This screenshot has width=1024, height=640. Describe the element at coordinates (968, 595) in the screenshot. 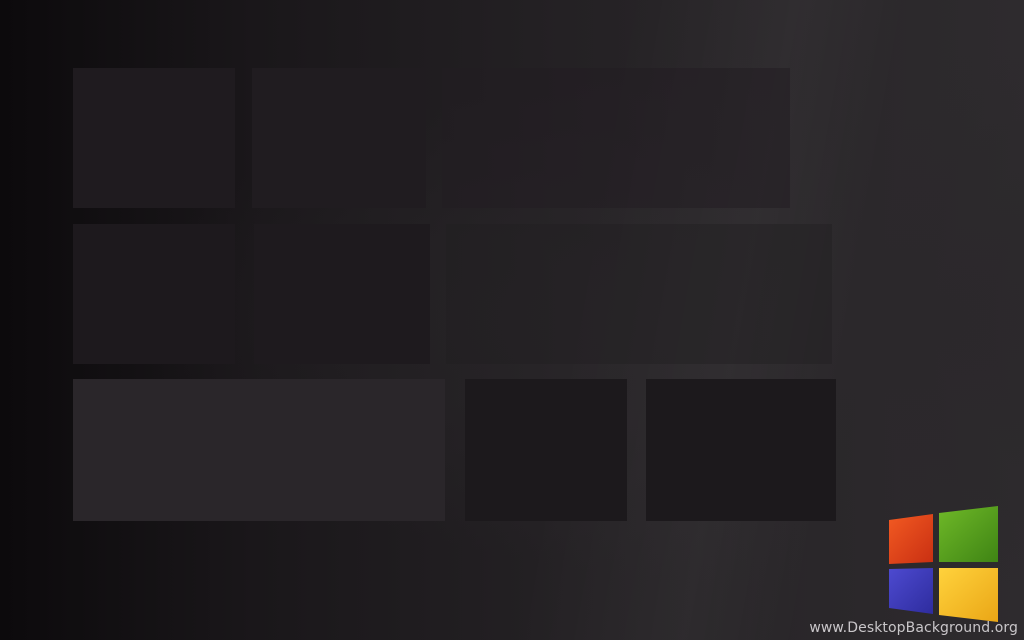

I see `logo-pane-yellow` at that location.